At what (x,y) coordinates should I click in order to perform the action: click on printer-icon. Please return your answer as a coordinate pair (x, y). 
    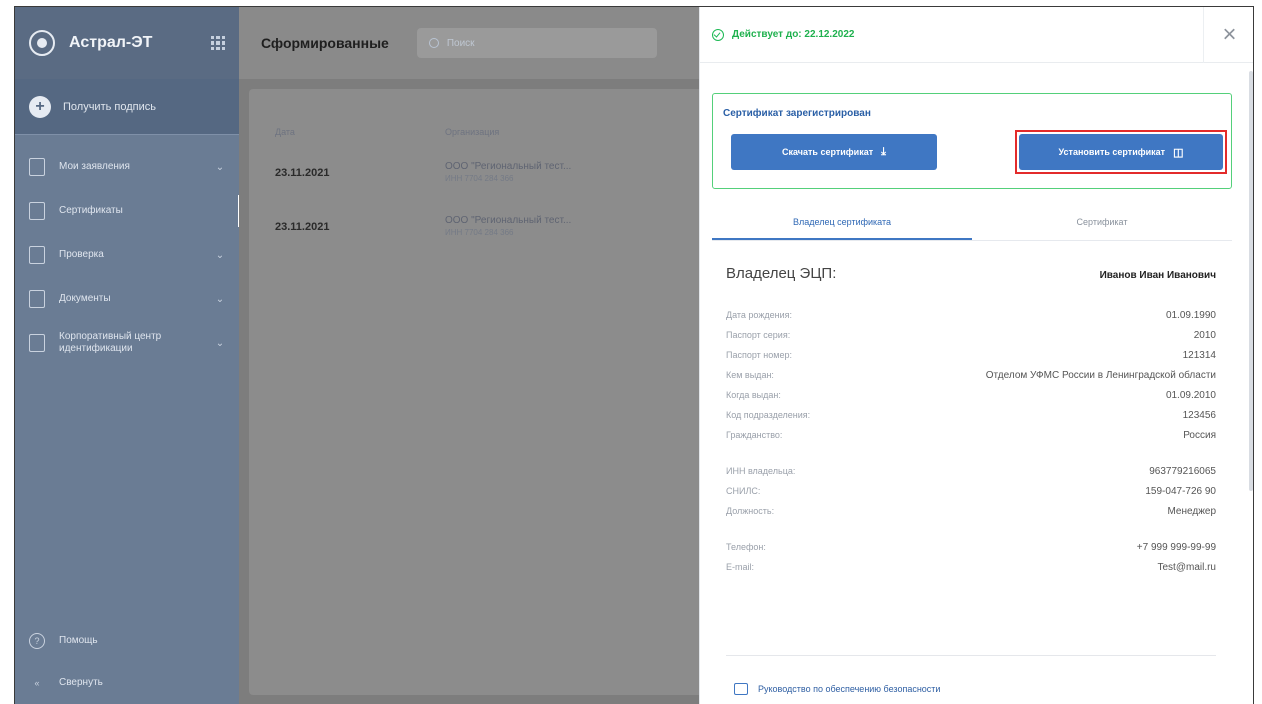
    Looking at the image, I should click on (741, 689).